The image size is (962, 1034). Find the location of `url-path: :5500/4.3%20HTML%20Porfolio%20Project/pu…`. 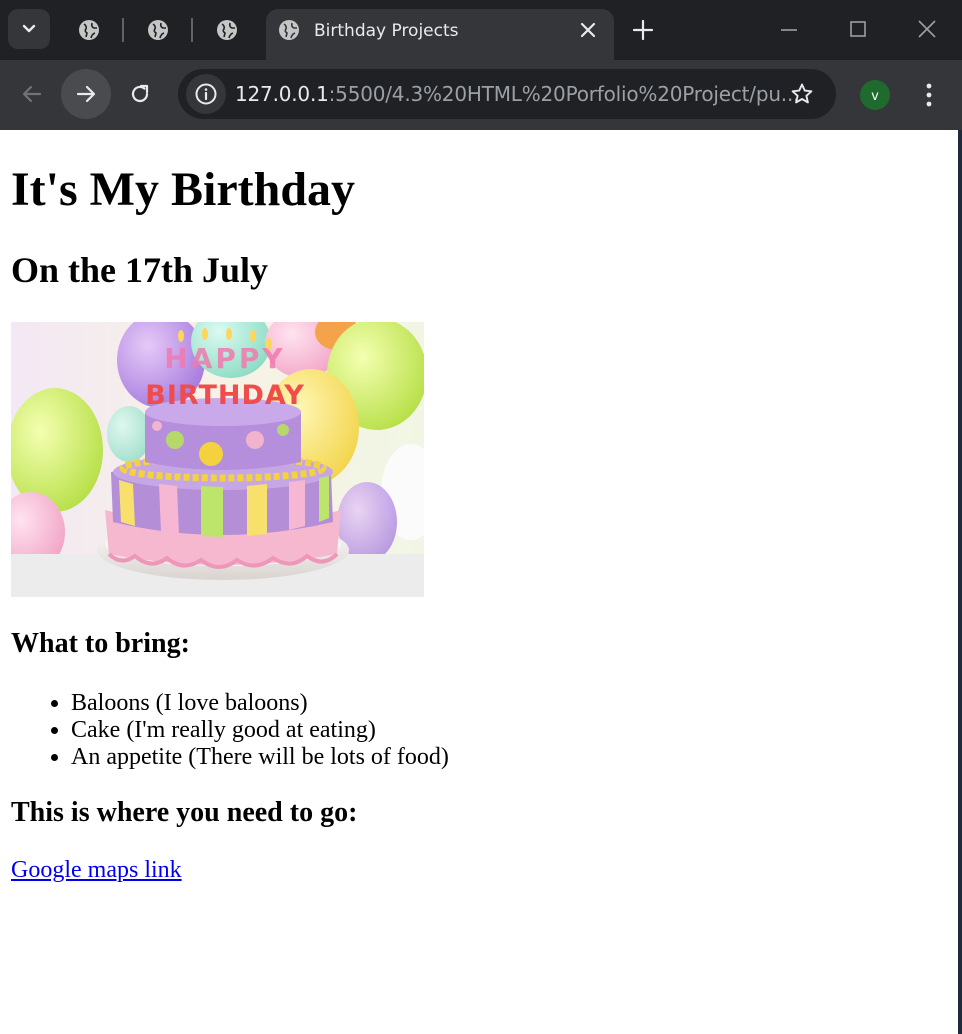

url-path: :5500/4.3%20HTML%20Porfolio%20Project/pu… is located at coordinates (564, 94).